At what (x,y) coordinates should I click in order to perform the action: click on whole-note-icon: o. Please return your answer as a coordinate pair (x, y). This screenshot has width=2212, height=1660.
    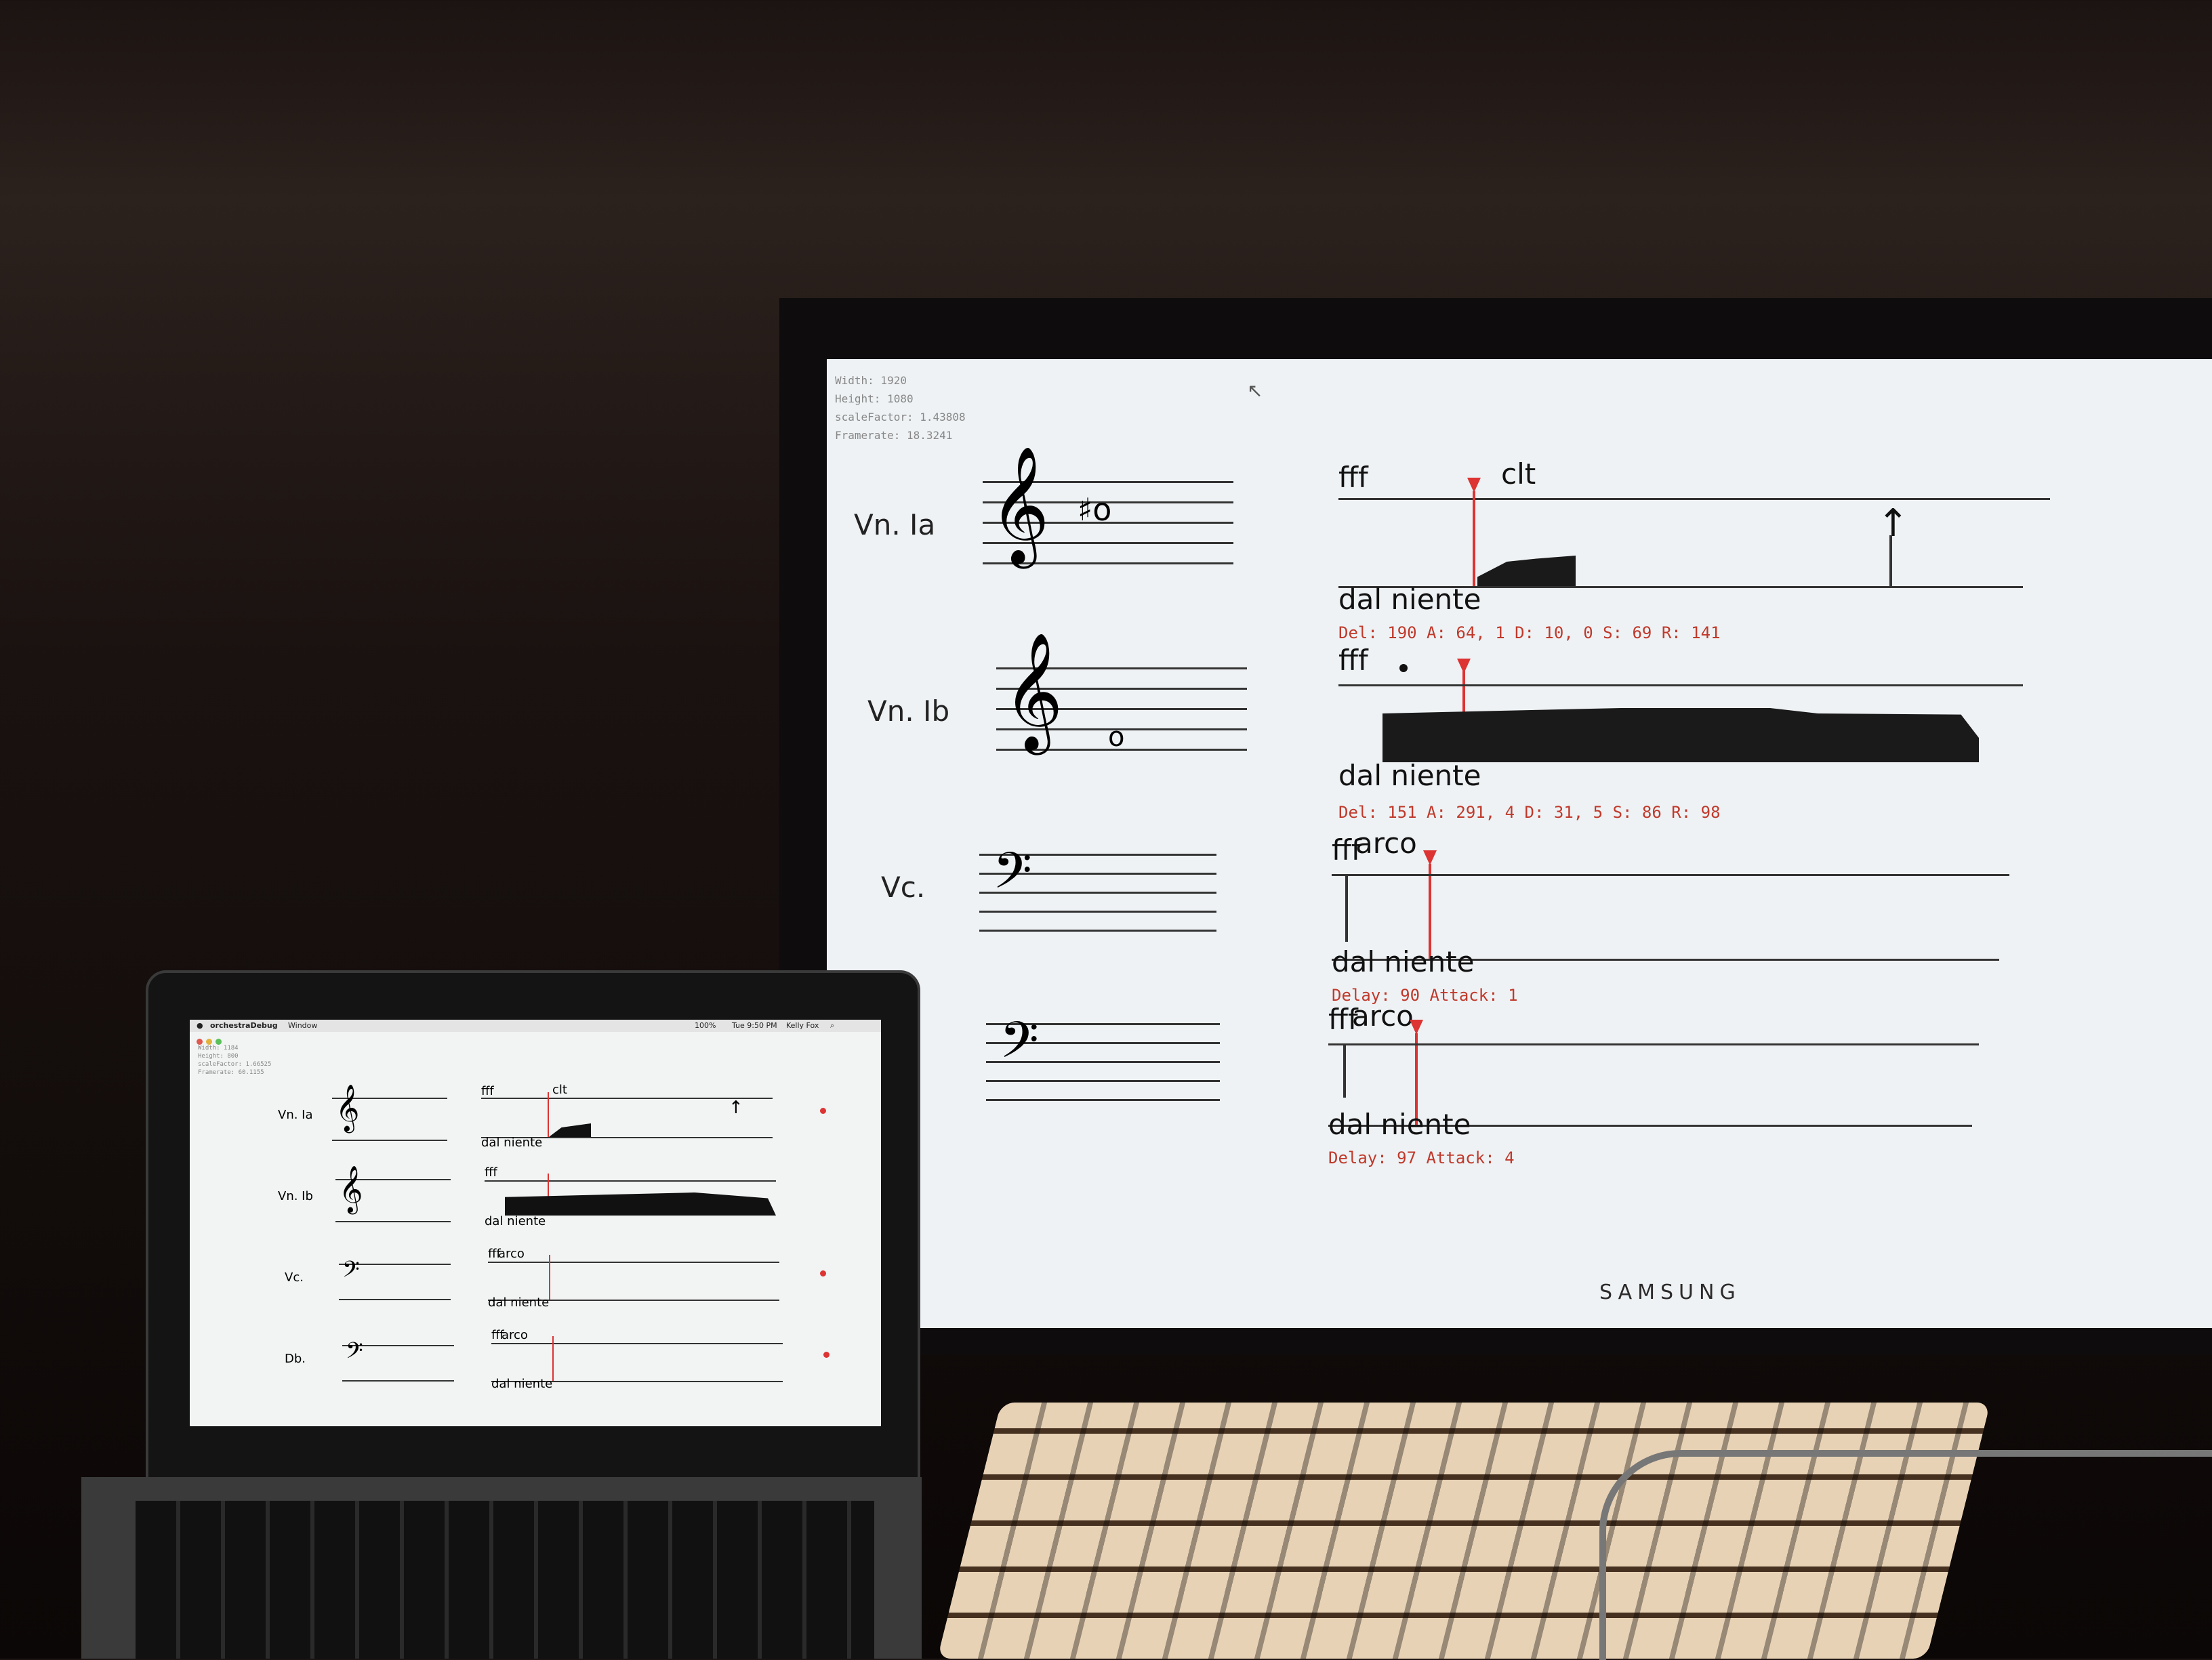
    Looking at the image, I should click on (1116, 737).